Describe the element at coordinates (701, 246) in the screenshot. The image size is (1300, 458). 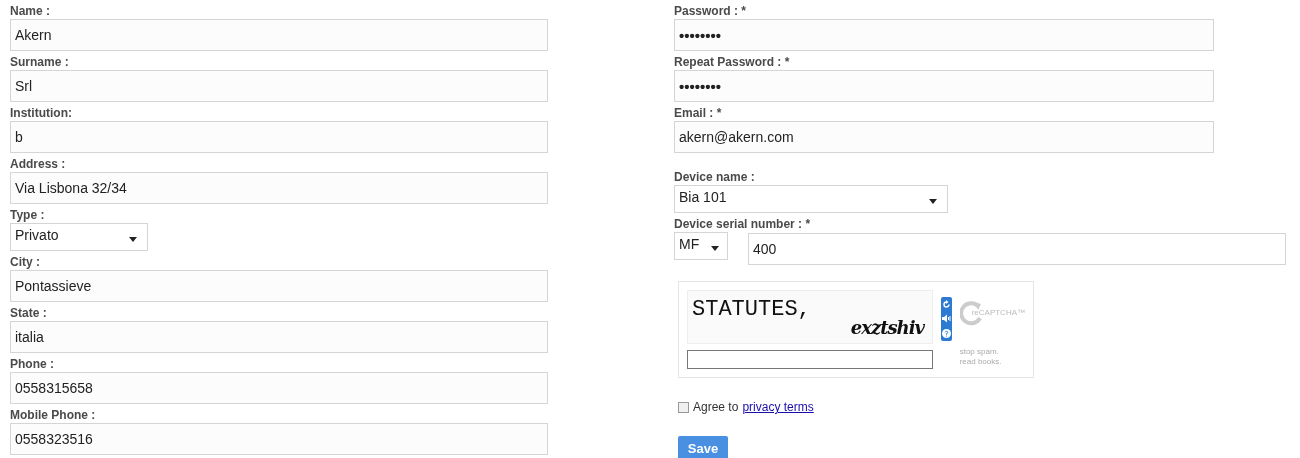
I see `select-dropdown: MF` at that location.